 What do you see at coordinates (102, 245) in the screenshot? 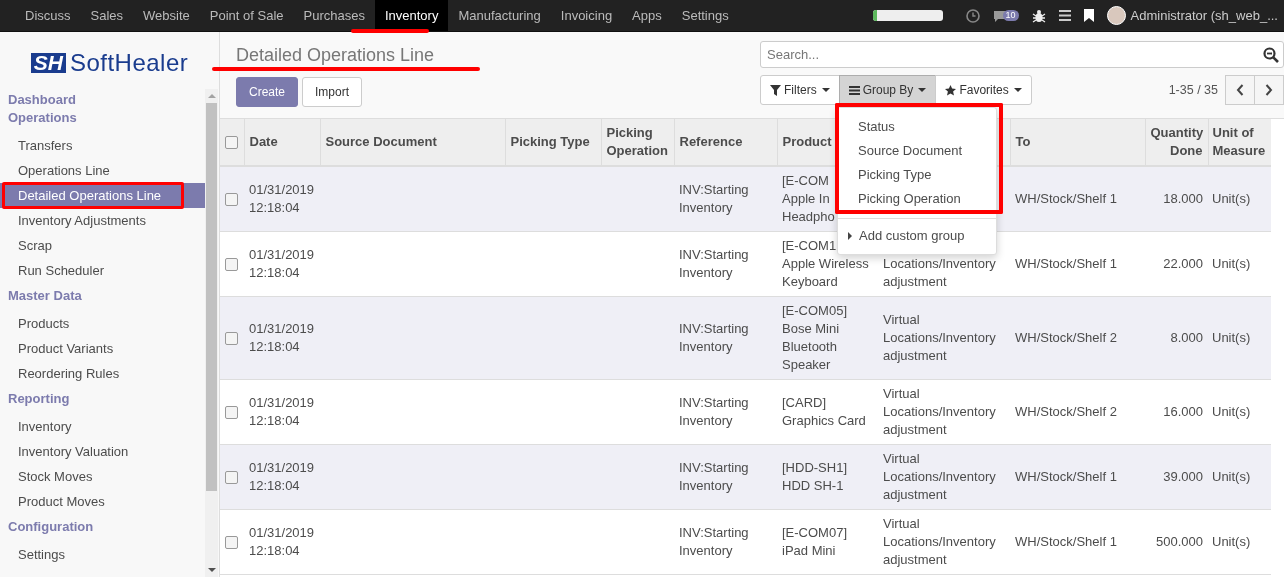
I see `menu-item: Scrap` at bounding box center [102, 245].